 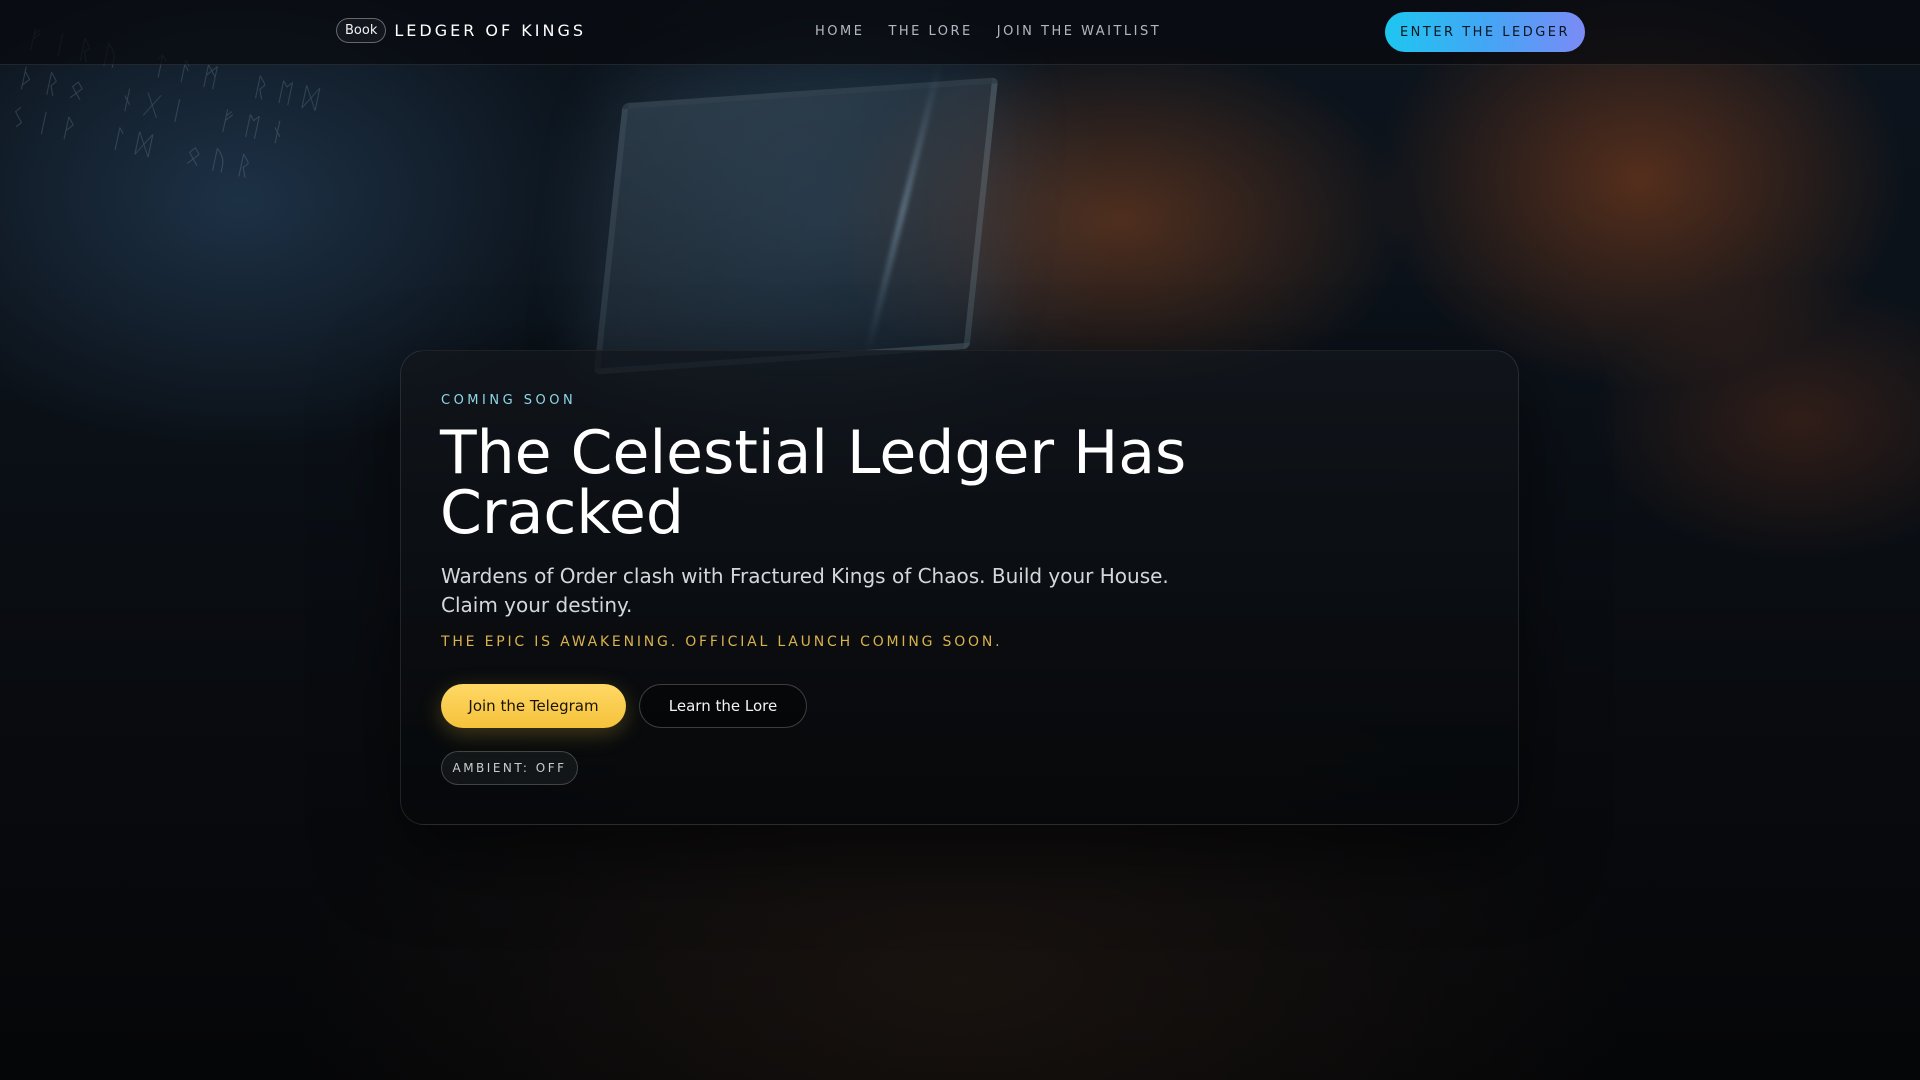 What do you see at coordinates (796, 226) in the screenshot?
I see `ledger-book-illustration` at bounding box center [796, 226].